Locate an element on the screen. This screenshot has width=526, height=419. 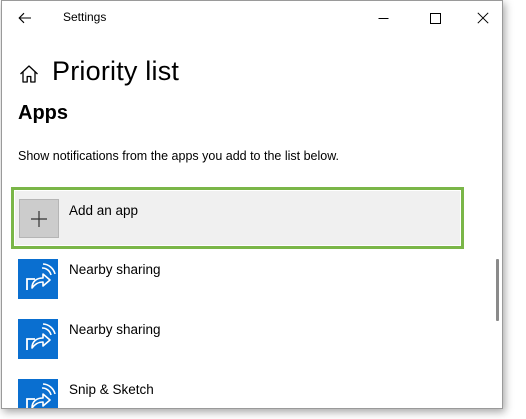
app-item-nearby-sharing-1: Nearby sharing is located at coordinates (238, 280).